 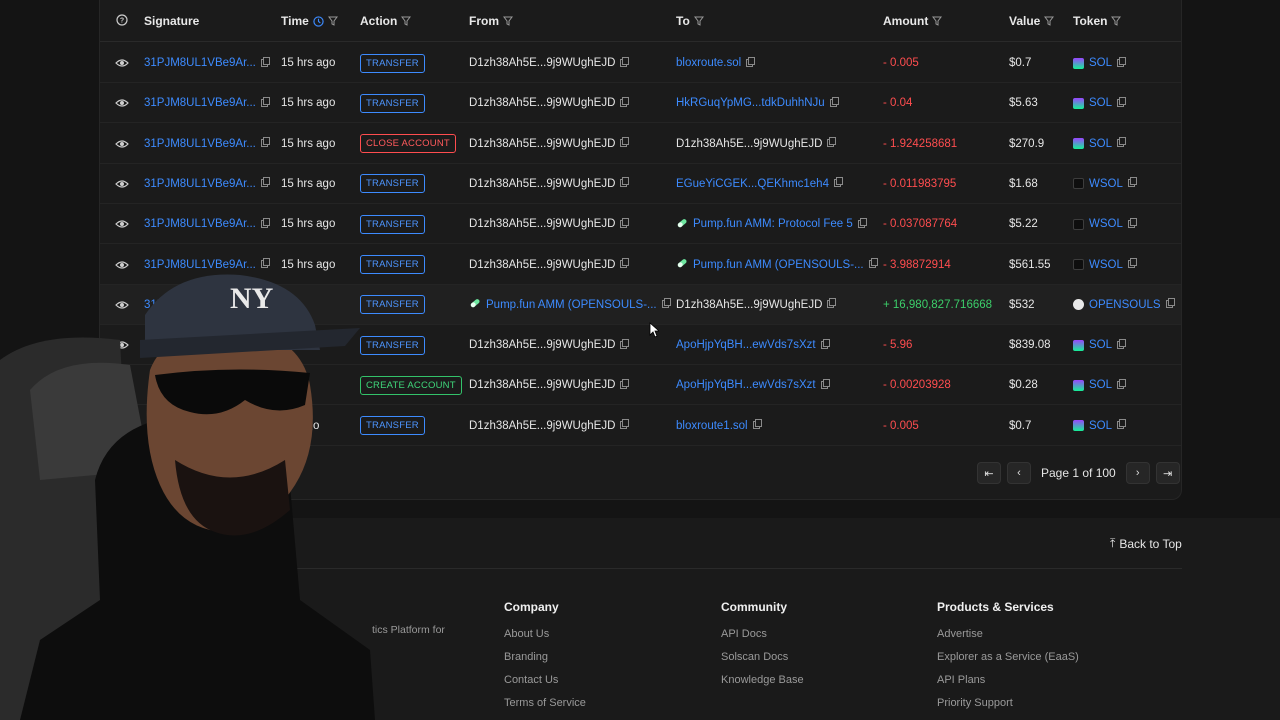 What do you see at coordinates (122, 20) in the screenshot?
I see `info-icon: ?` at bounding box center [122, 20].